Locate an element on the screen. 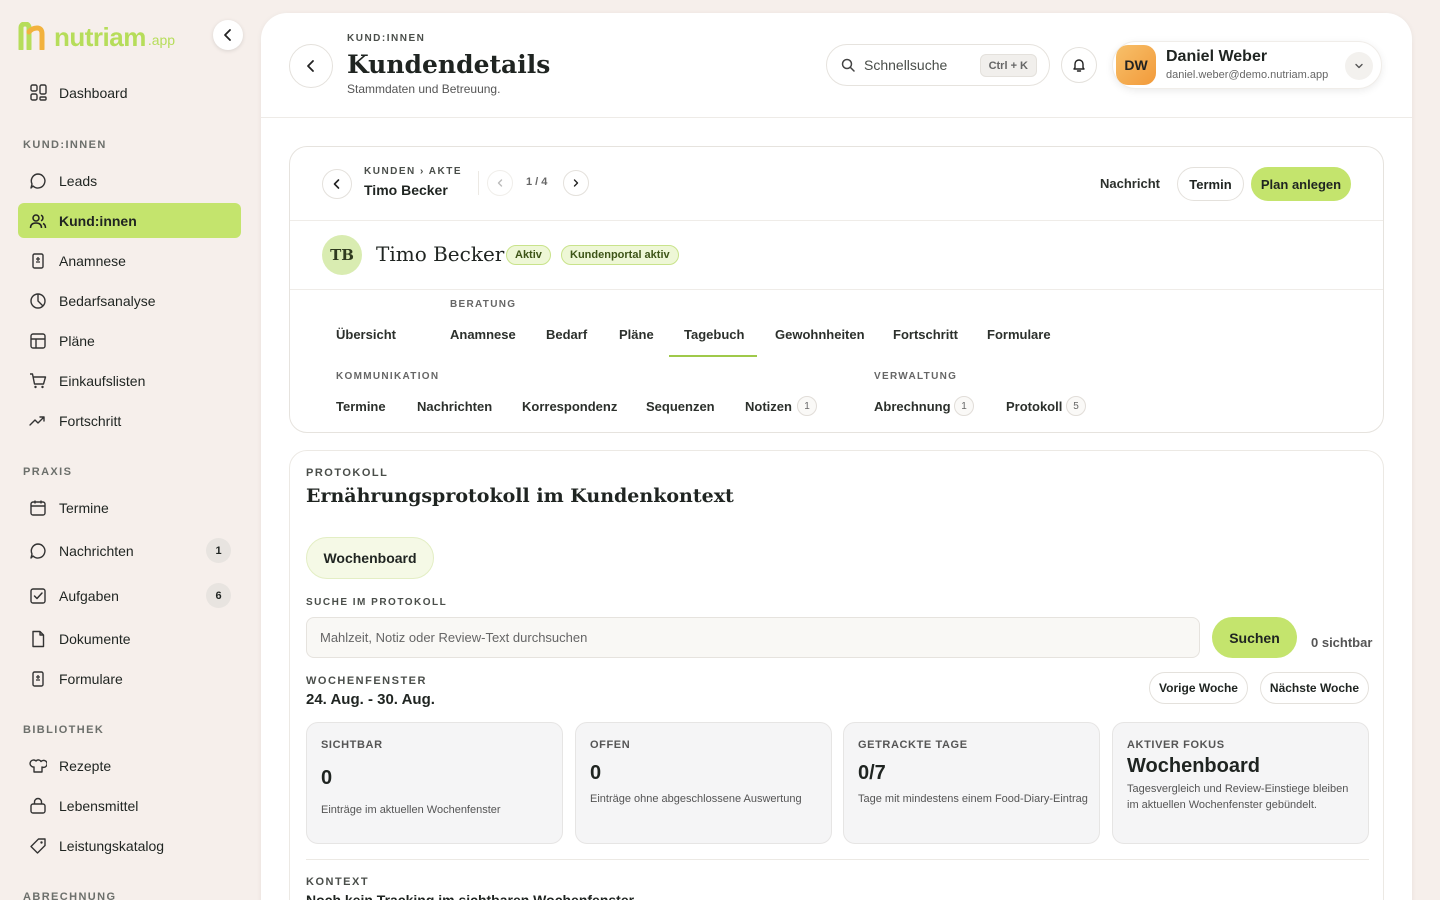  stat-description: Einträge im aktuellen Wochenfenster is located at coordinates (411, 810).